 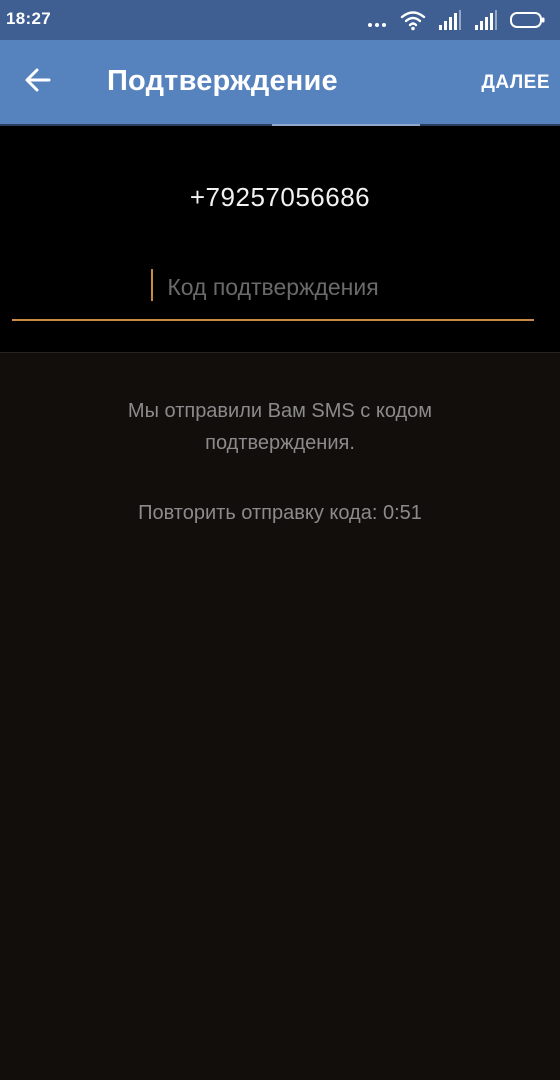 What do you see at coordinates (377, 20) in the screenshot?
I see `more-dots-icon` at bounding box center [377, 20].